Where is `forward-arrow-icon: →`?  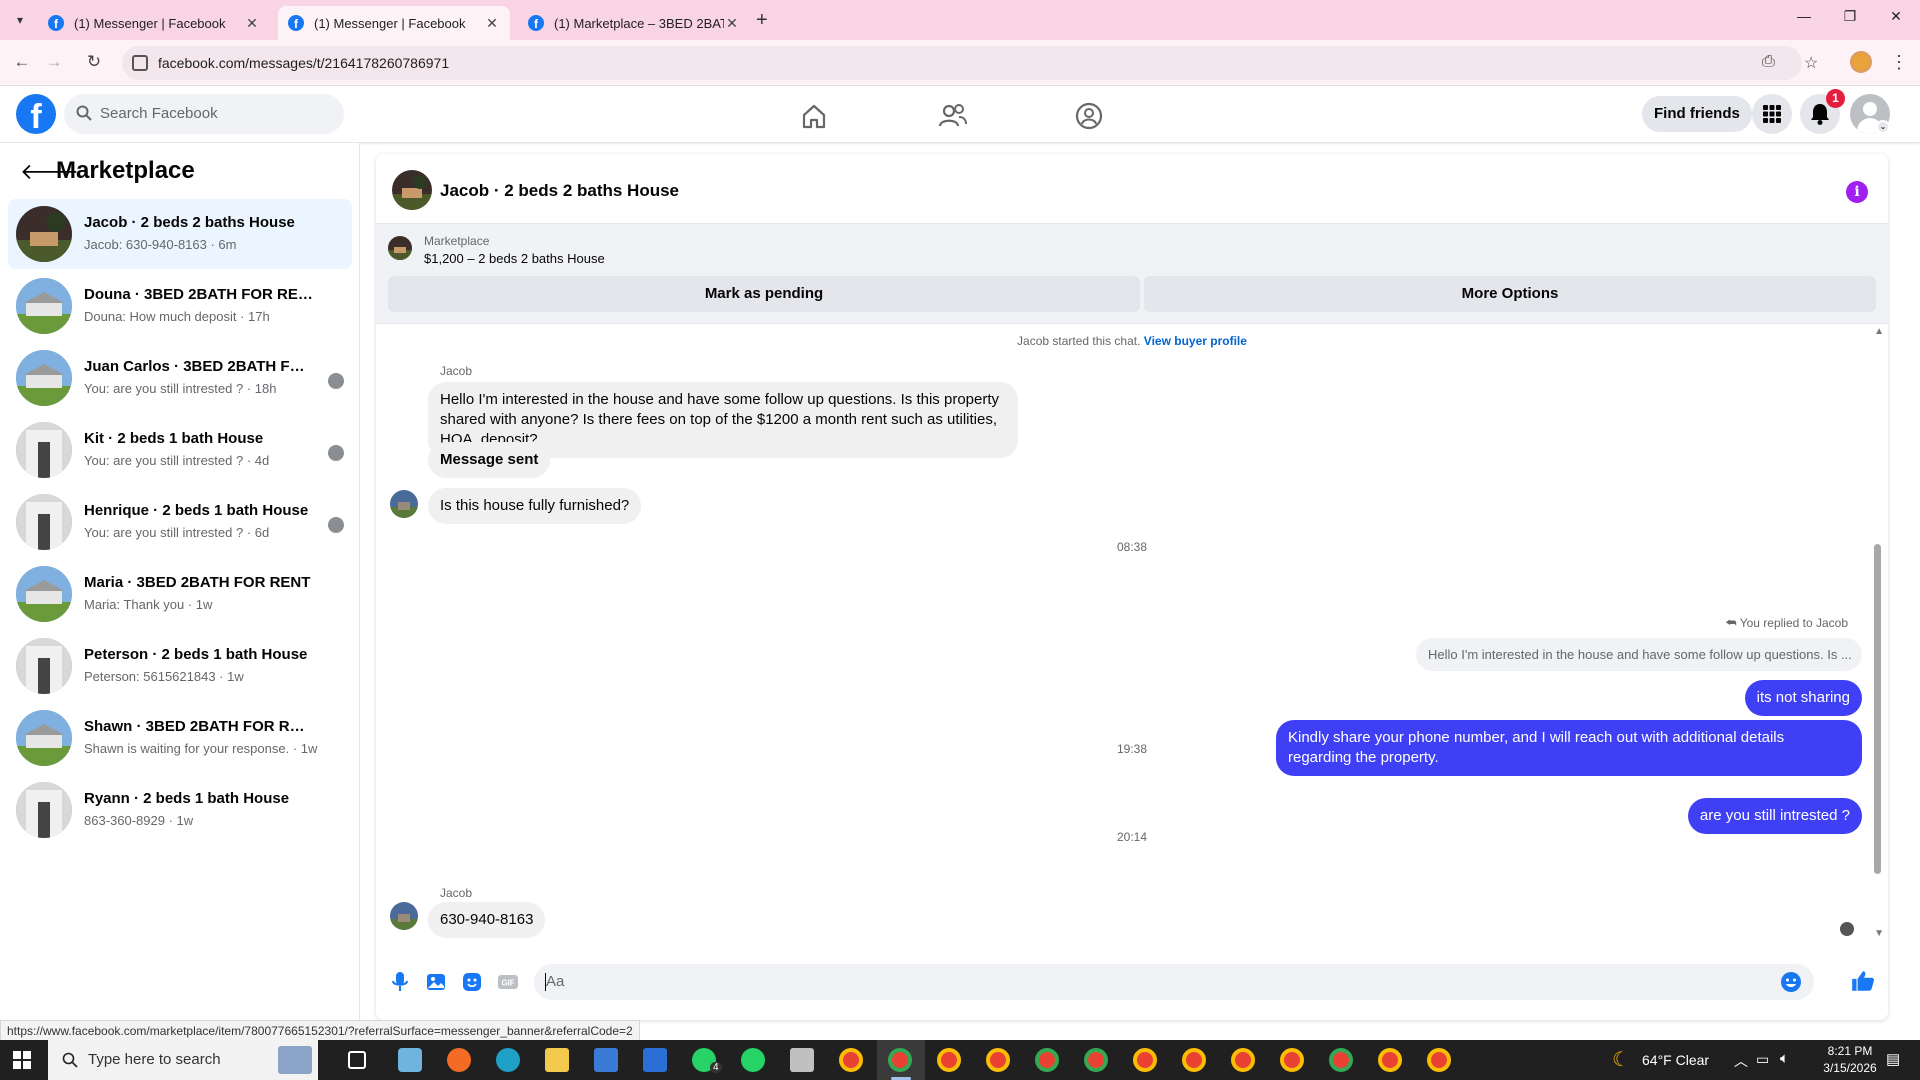
forward-arrow-icon: → is located at coordinates (54, 62).